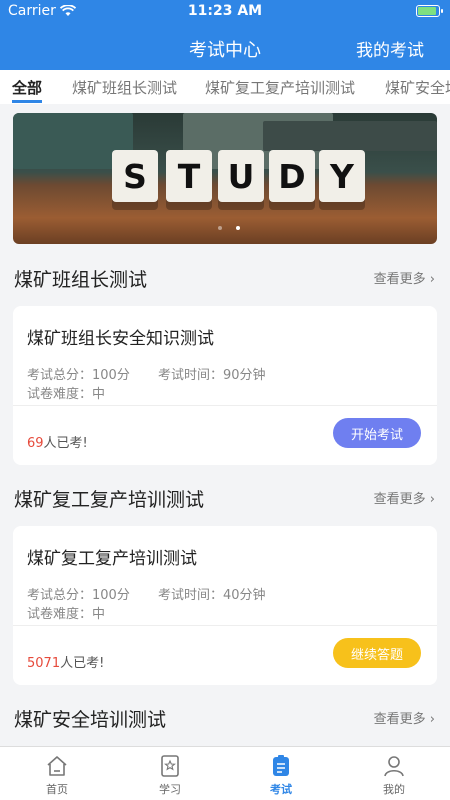  I want to click on exam-count: 5071人已考!, so click(66, 663).